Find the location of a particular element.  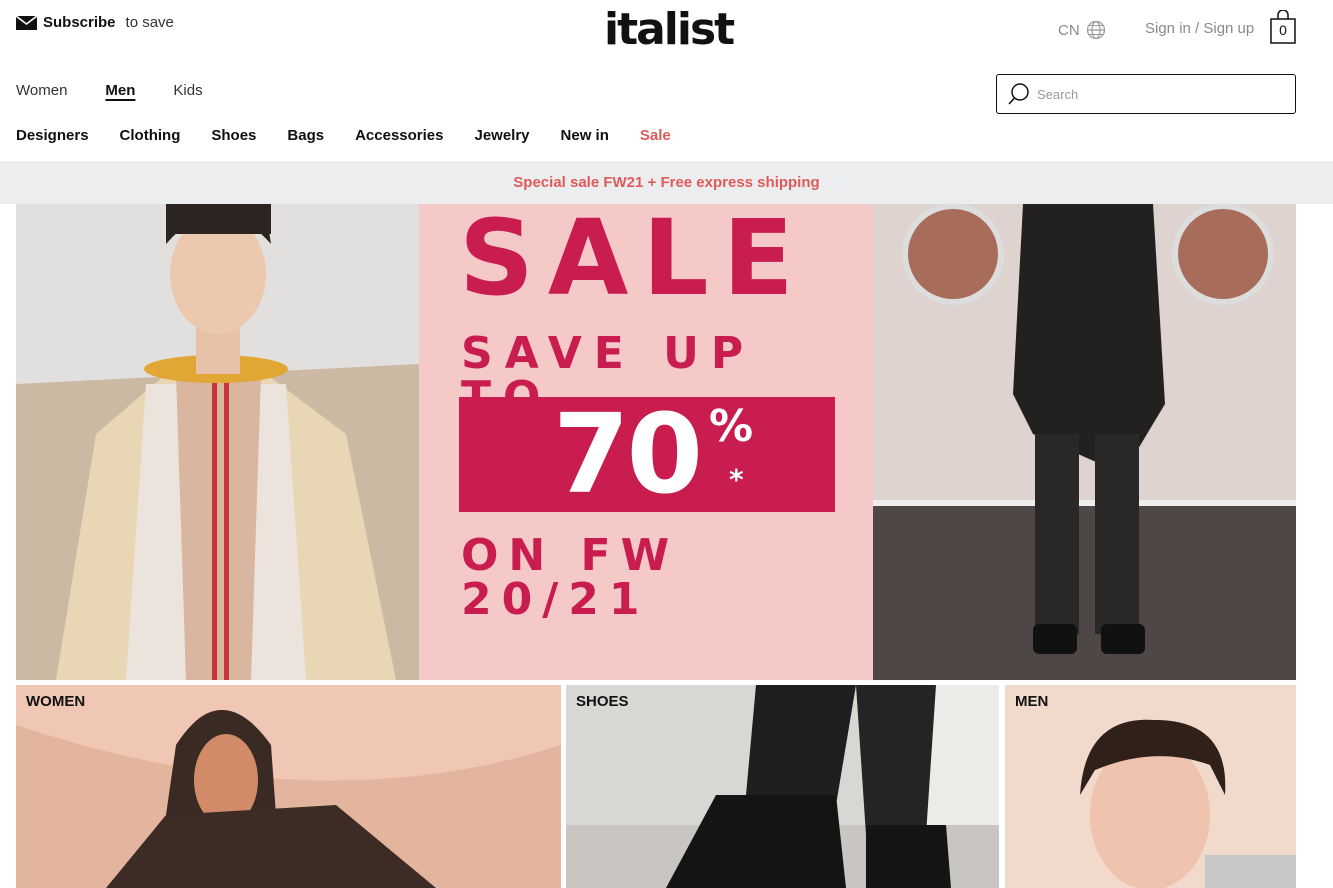

cat-new-in: New in is located at coordinates (585, 135).